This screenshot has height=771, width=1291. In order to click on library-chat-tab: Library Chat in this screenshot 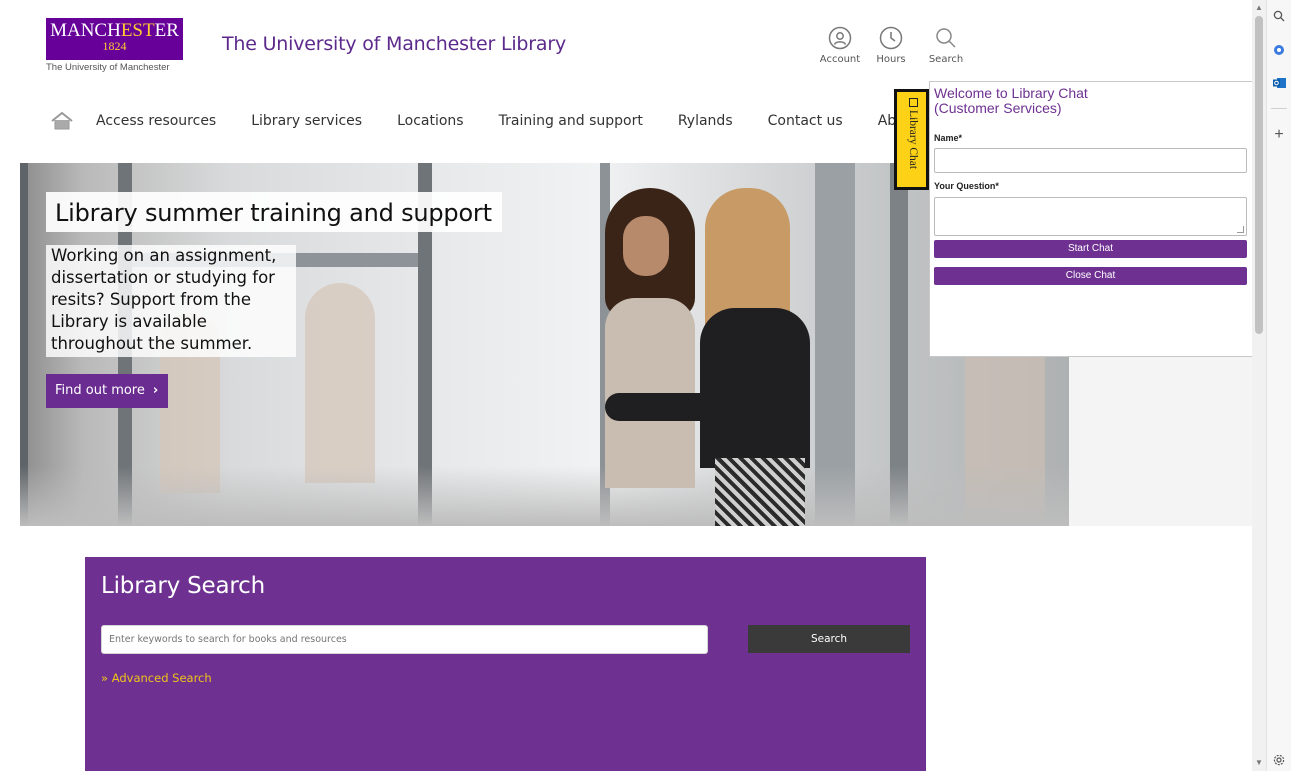, I will do `click(911, 139)`.